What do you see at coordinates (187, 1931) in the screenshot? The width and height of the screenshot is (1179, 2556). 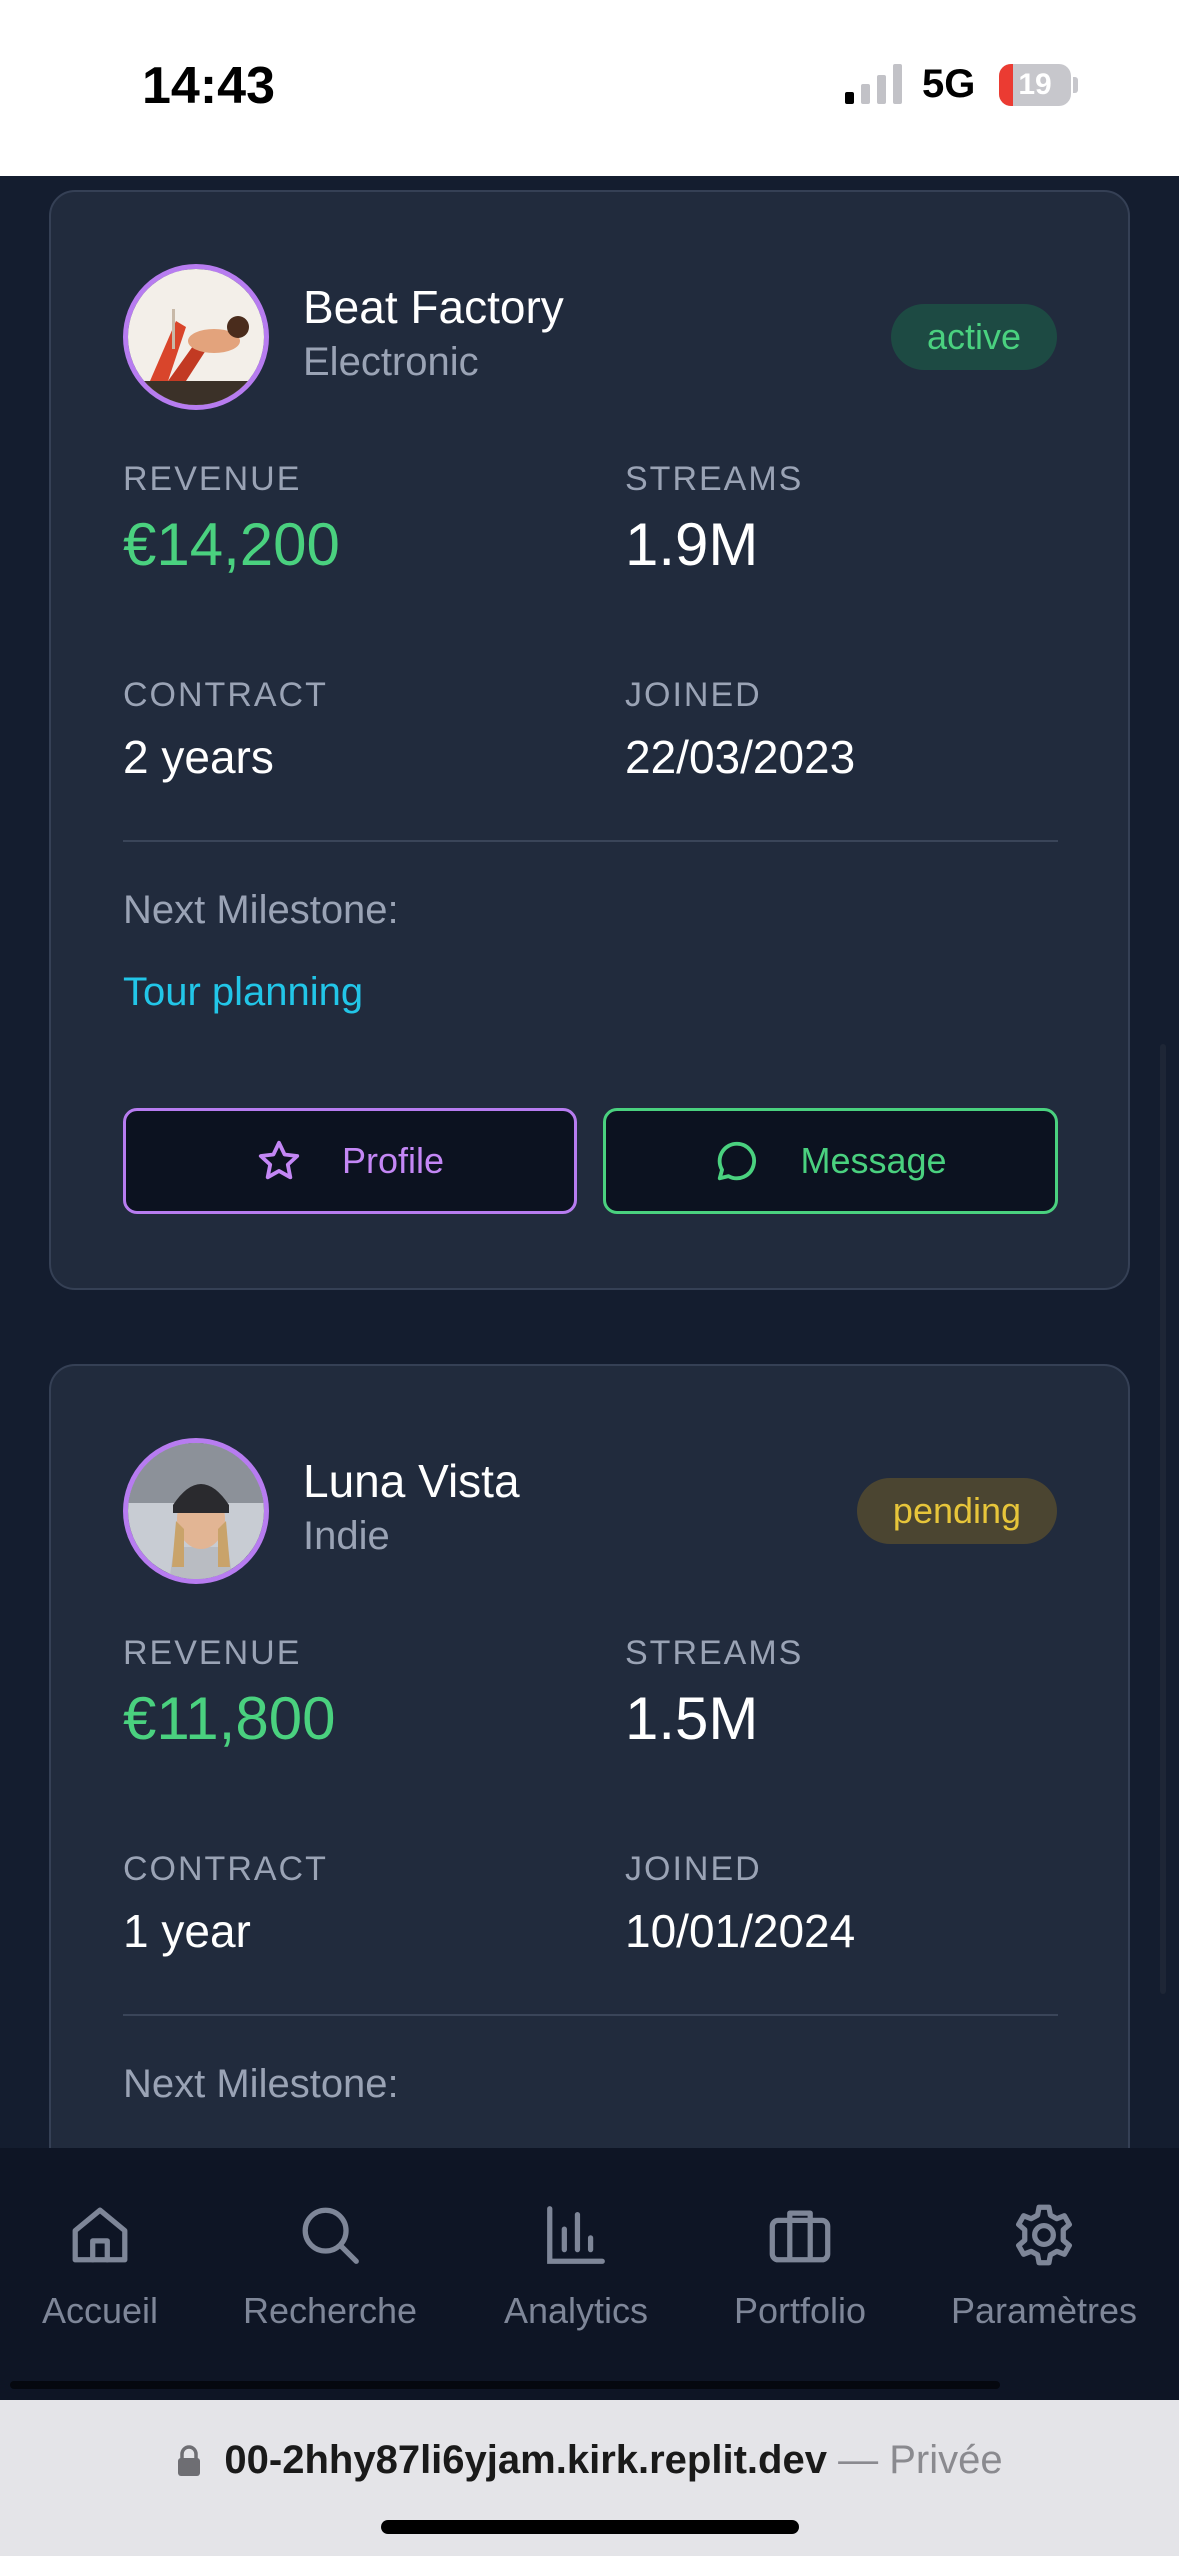 I see `contract-value: 1 year` at bounding box center [187, 1931].